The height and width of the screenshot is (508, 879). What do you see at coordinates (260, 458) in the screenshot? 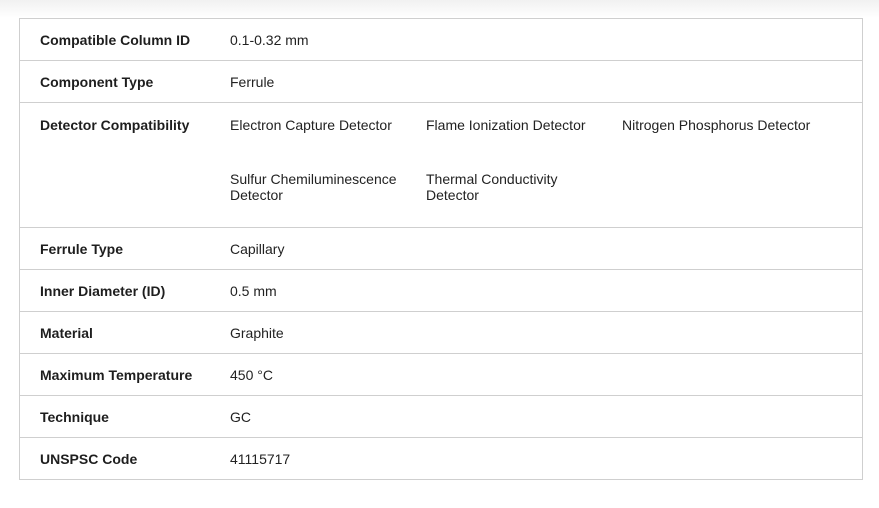
I see `spec-value: 41115717` at bounding box center [260, 458].